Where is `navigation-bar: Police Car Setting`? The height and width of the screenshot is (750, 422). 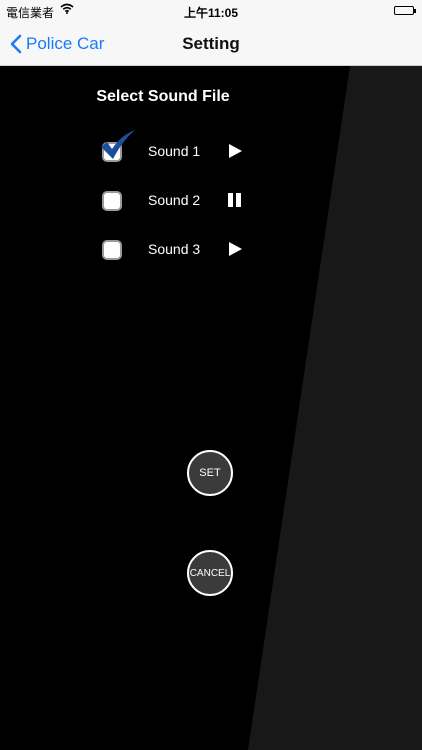 navigation-bar: Police Car Setting is located at coordinates (211, 44).